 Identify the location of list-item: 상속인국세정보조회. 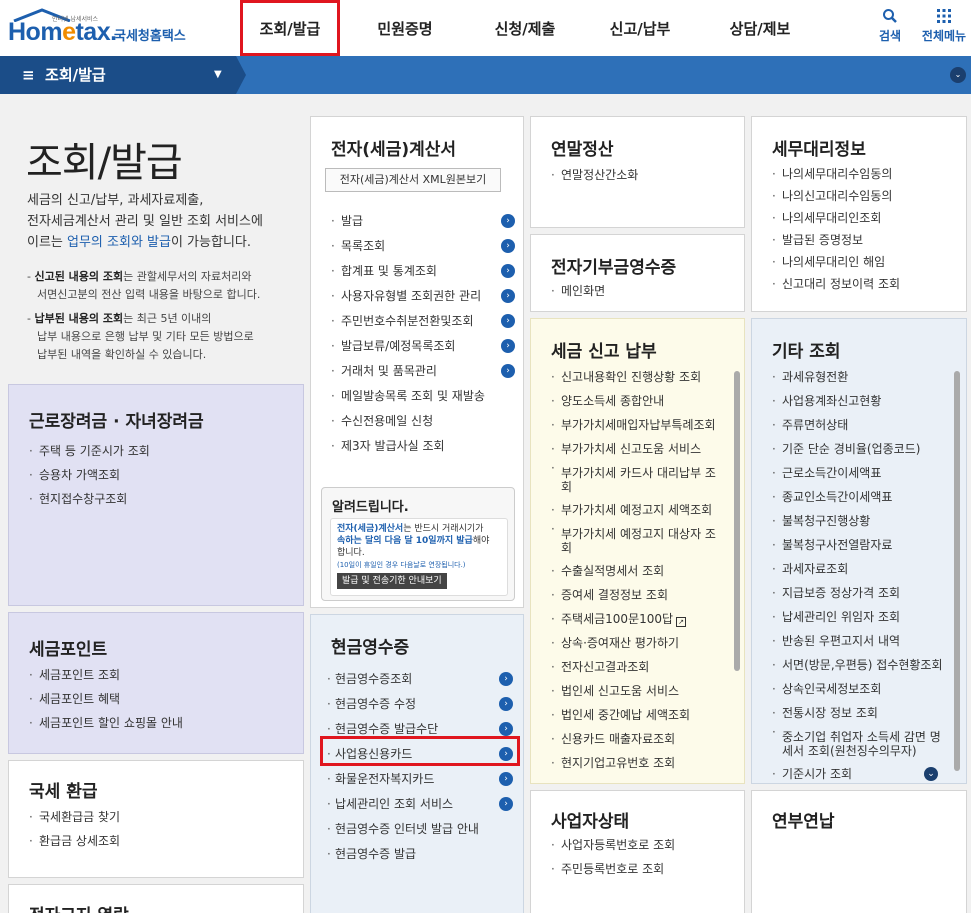
(865, 689).